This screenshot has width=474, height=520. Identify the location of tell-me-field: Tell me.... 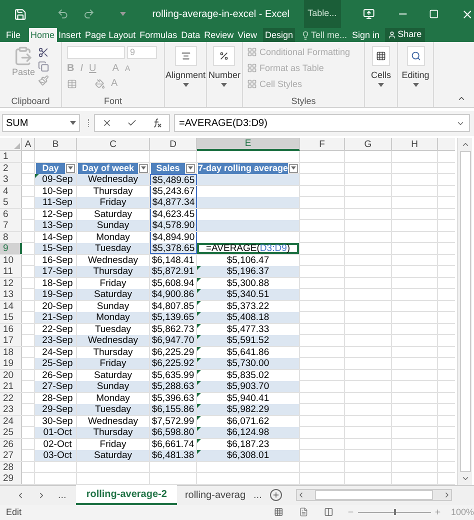
(329, 35).